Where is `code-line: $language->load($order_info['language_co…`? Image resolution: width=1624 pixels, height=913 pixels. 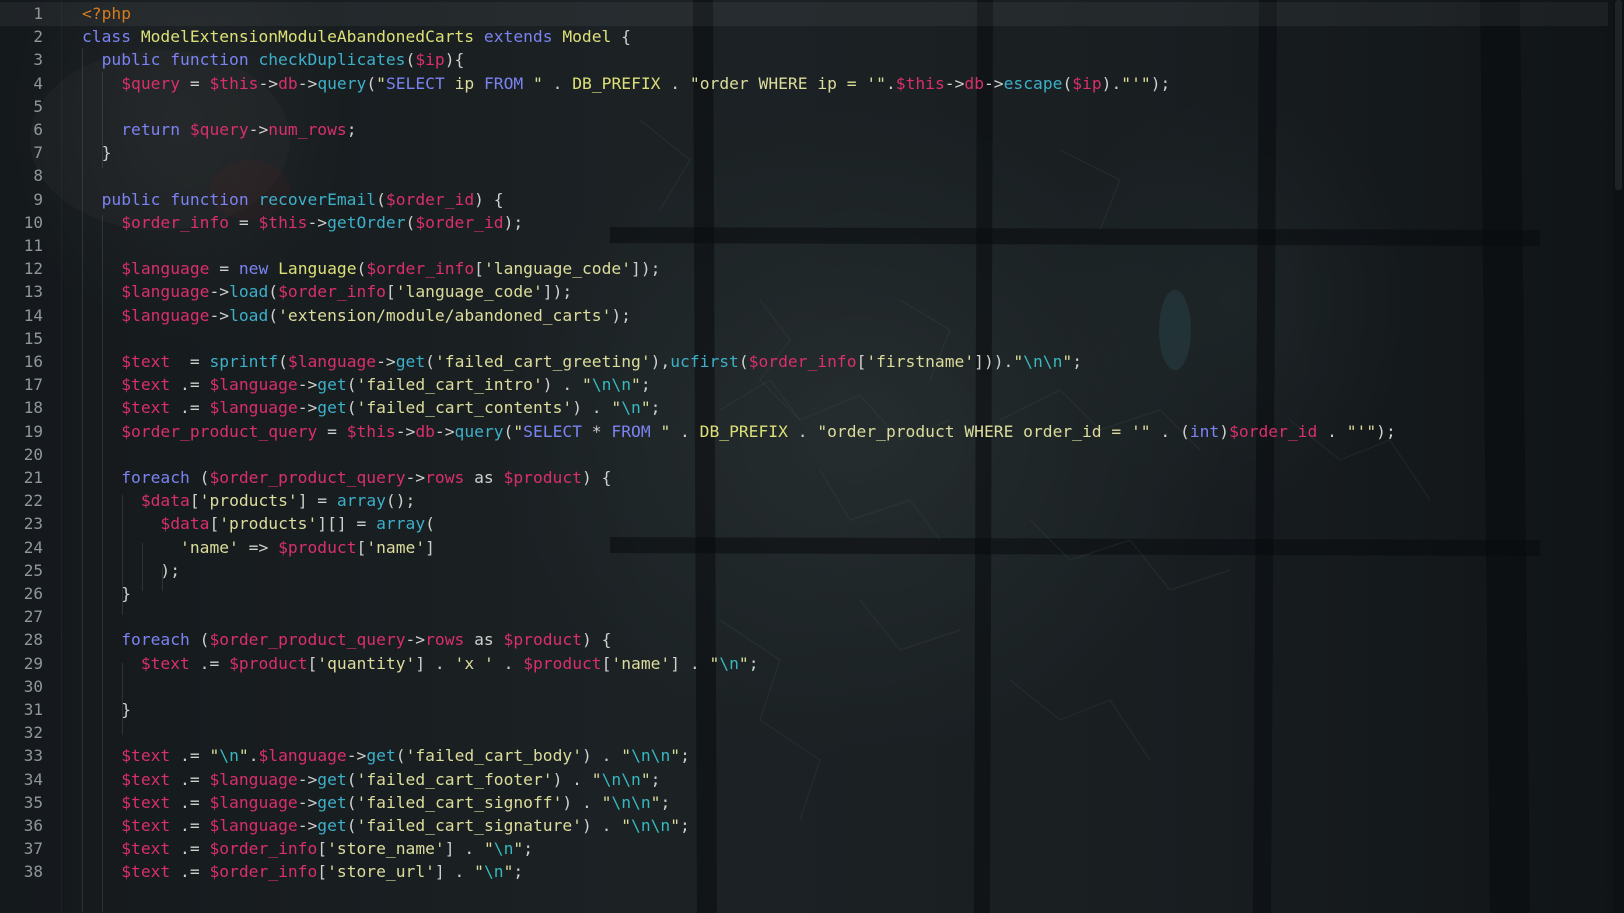 code-line: $language->load($order_info['language_co… is located at coordinates (327, 292).